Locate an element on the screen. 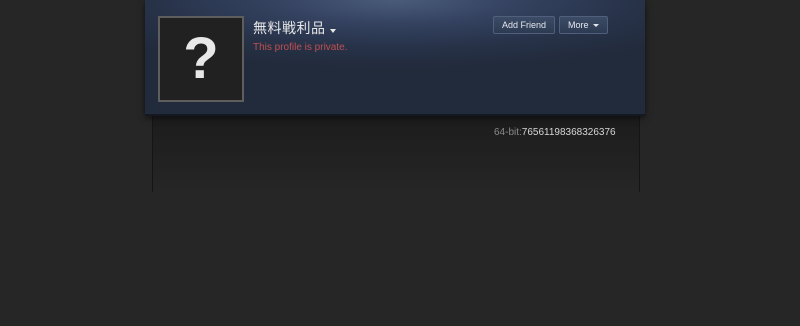 Image resolution: width=800 pixels, height=326 pixels. persona-name-row: 無料戦利品 is located at coordinates (294, 28).